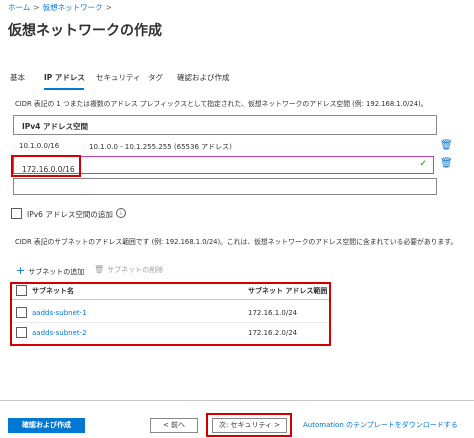 The width and height of the screenshot is (474, 438). Describe the element at coordinates (118, 77) in the screenshot. I see `tab-security: セキュリティ` at that location.